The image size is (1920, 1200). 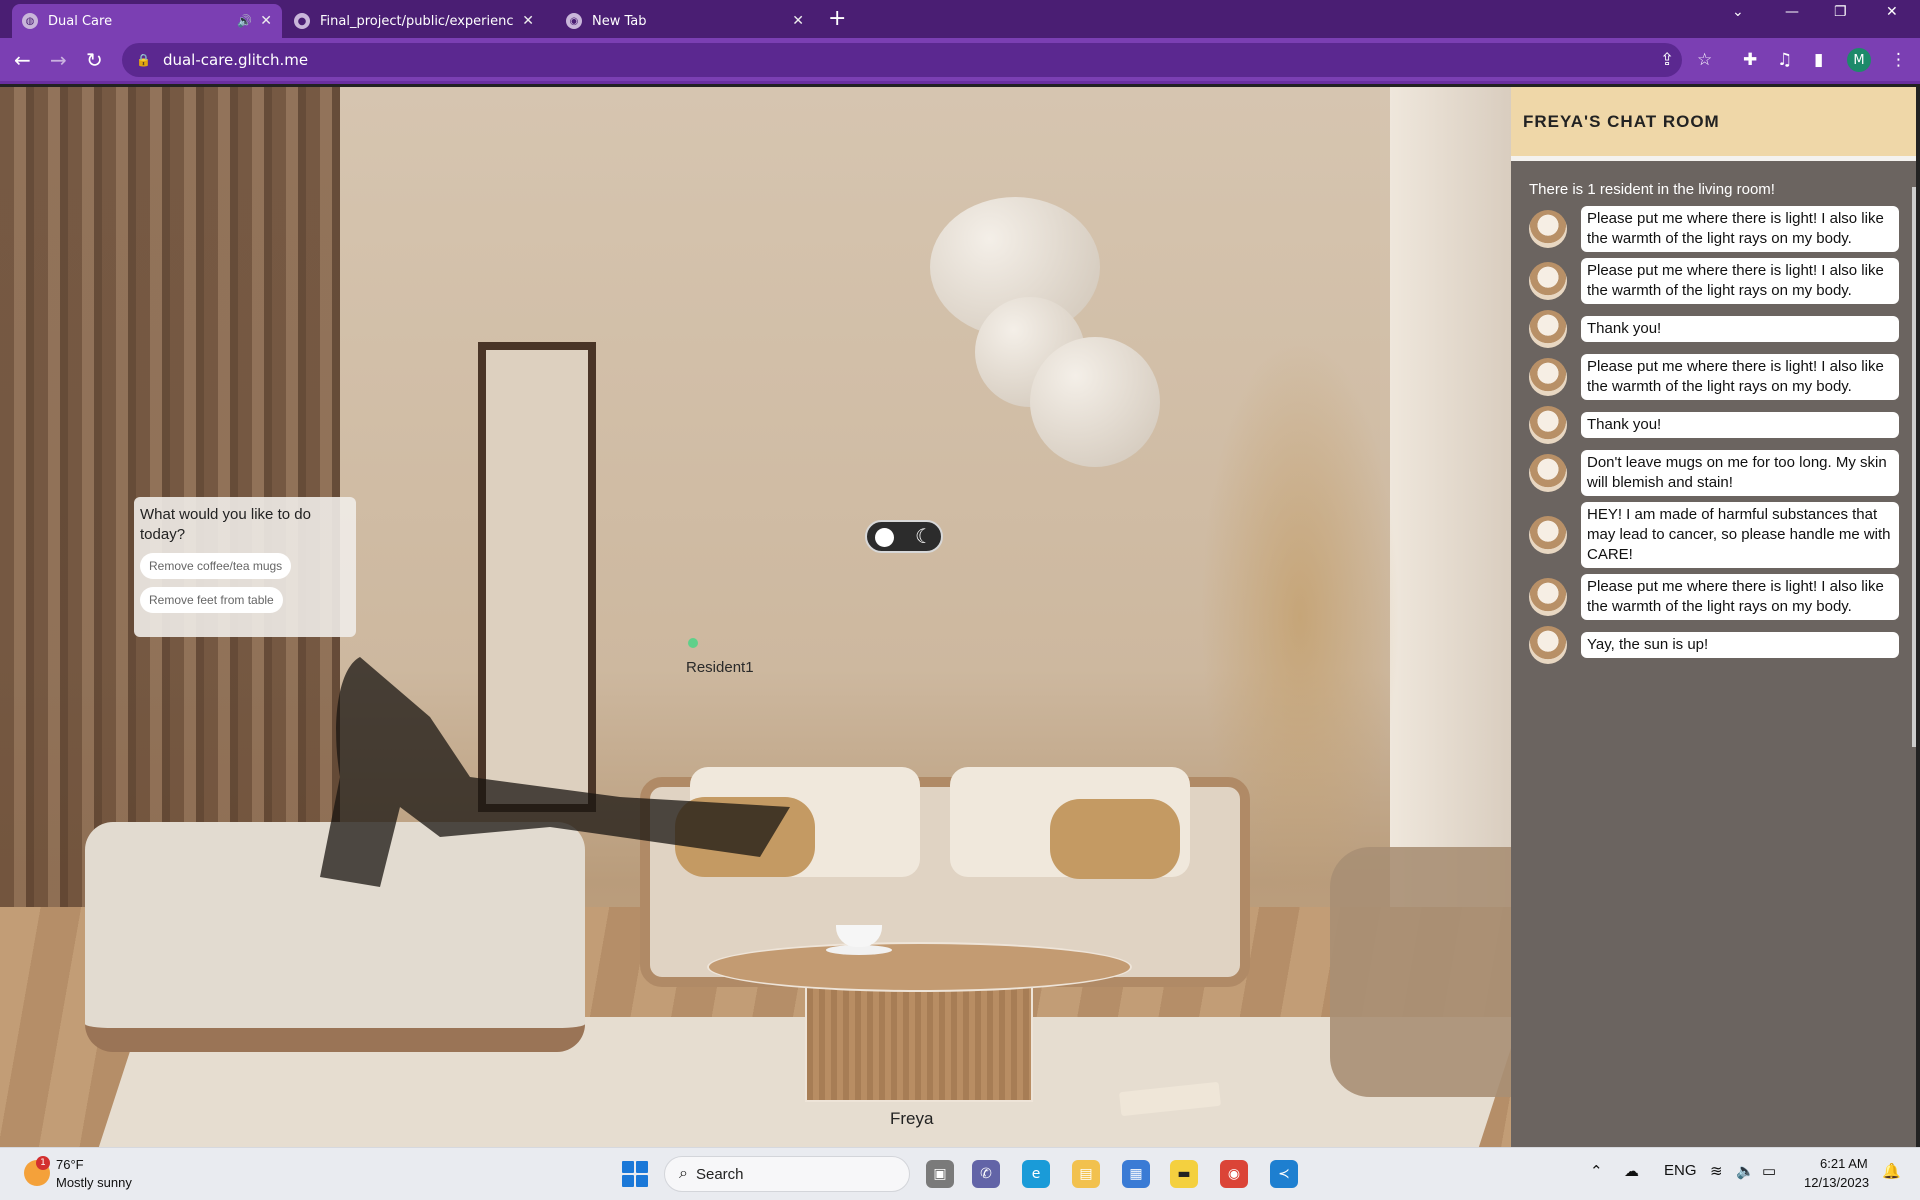 I want to click on media-control-icon: ♫, so click(x=1784, y=60).